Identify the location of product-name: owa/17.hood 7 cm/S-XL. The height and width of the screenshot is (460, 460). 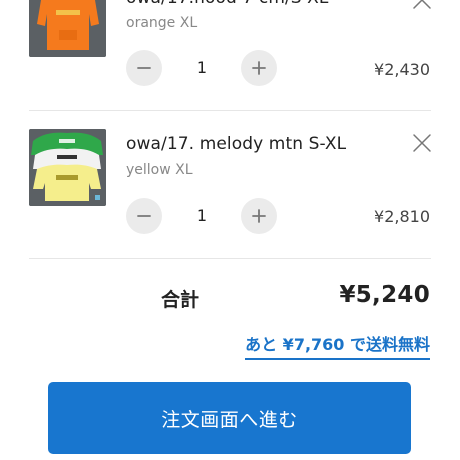
(227, 4).